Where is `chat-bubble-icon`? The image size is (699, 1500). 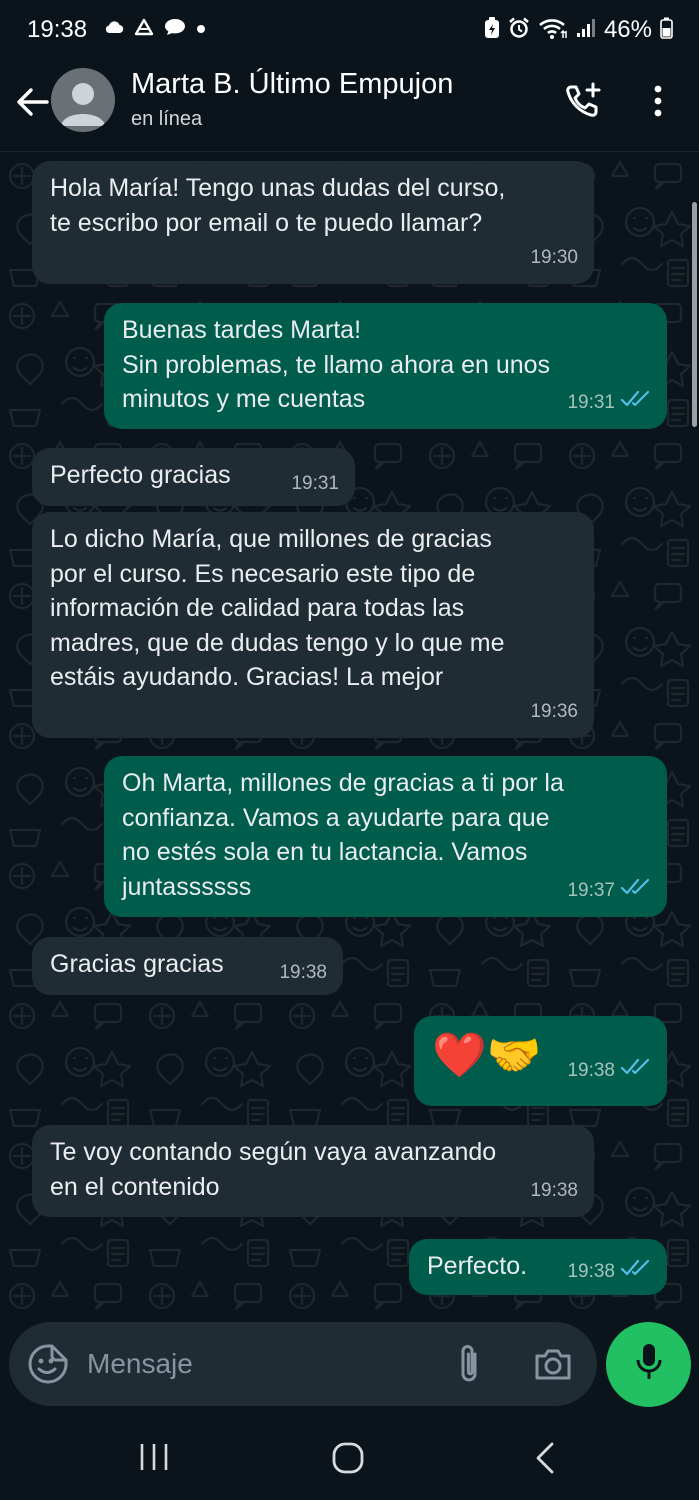
chat-bubble-icon is located at coordinates (175, 29).